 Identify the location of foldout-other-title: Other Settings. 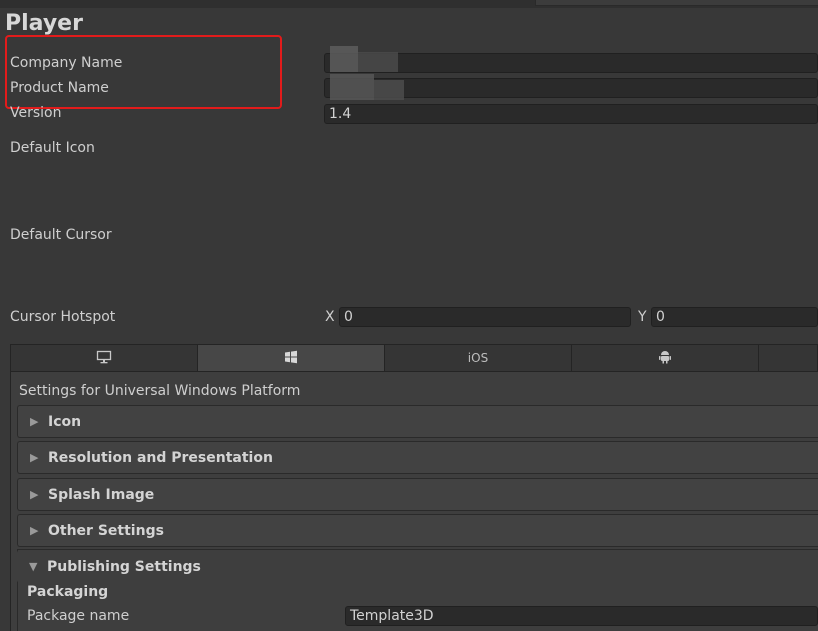
(106, 530).